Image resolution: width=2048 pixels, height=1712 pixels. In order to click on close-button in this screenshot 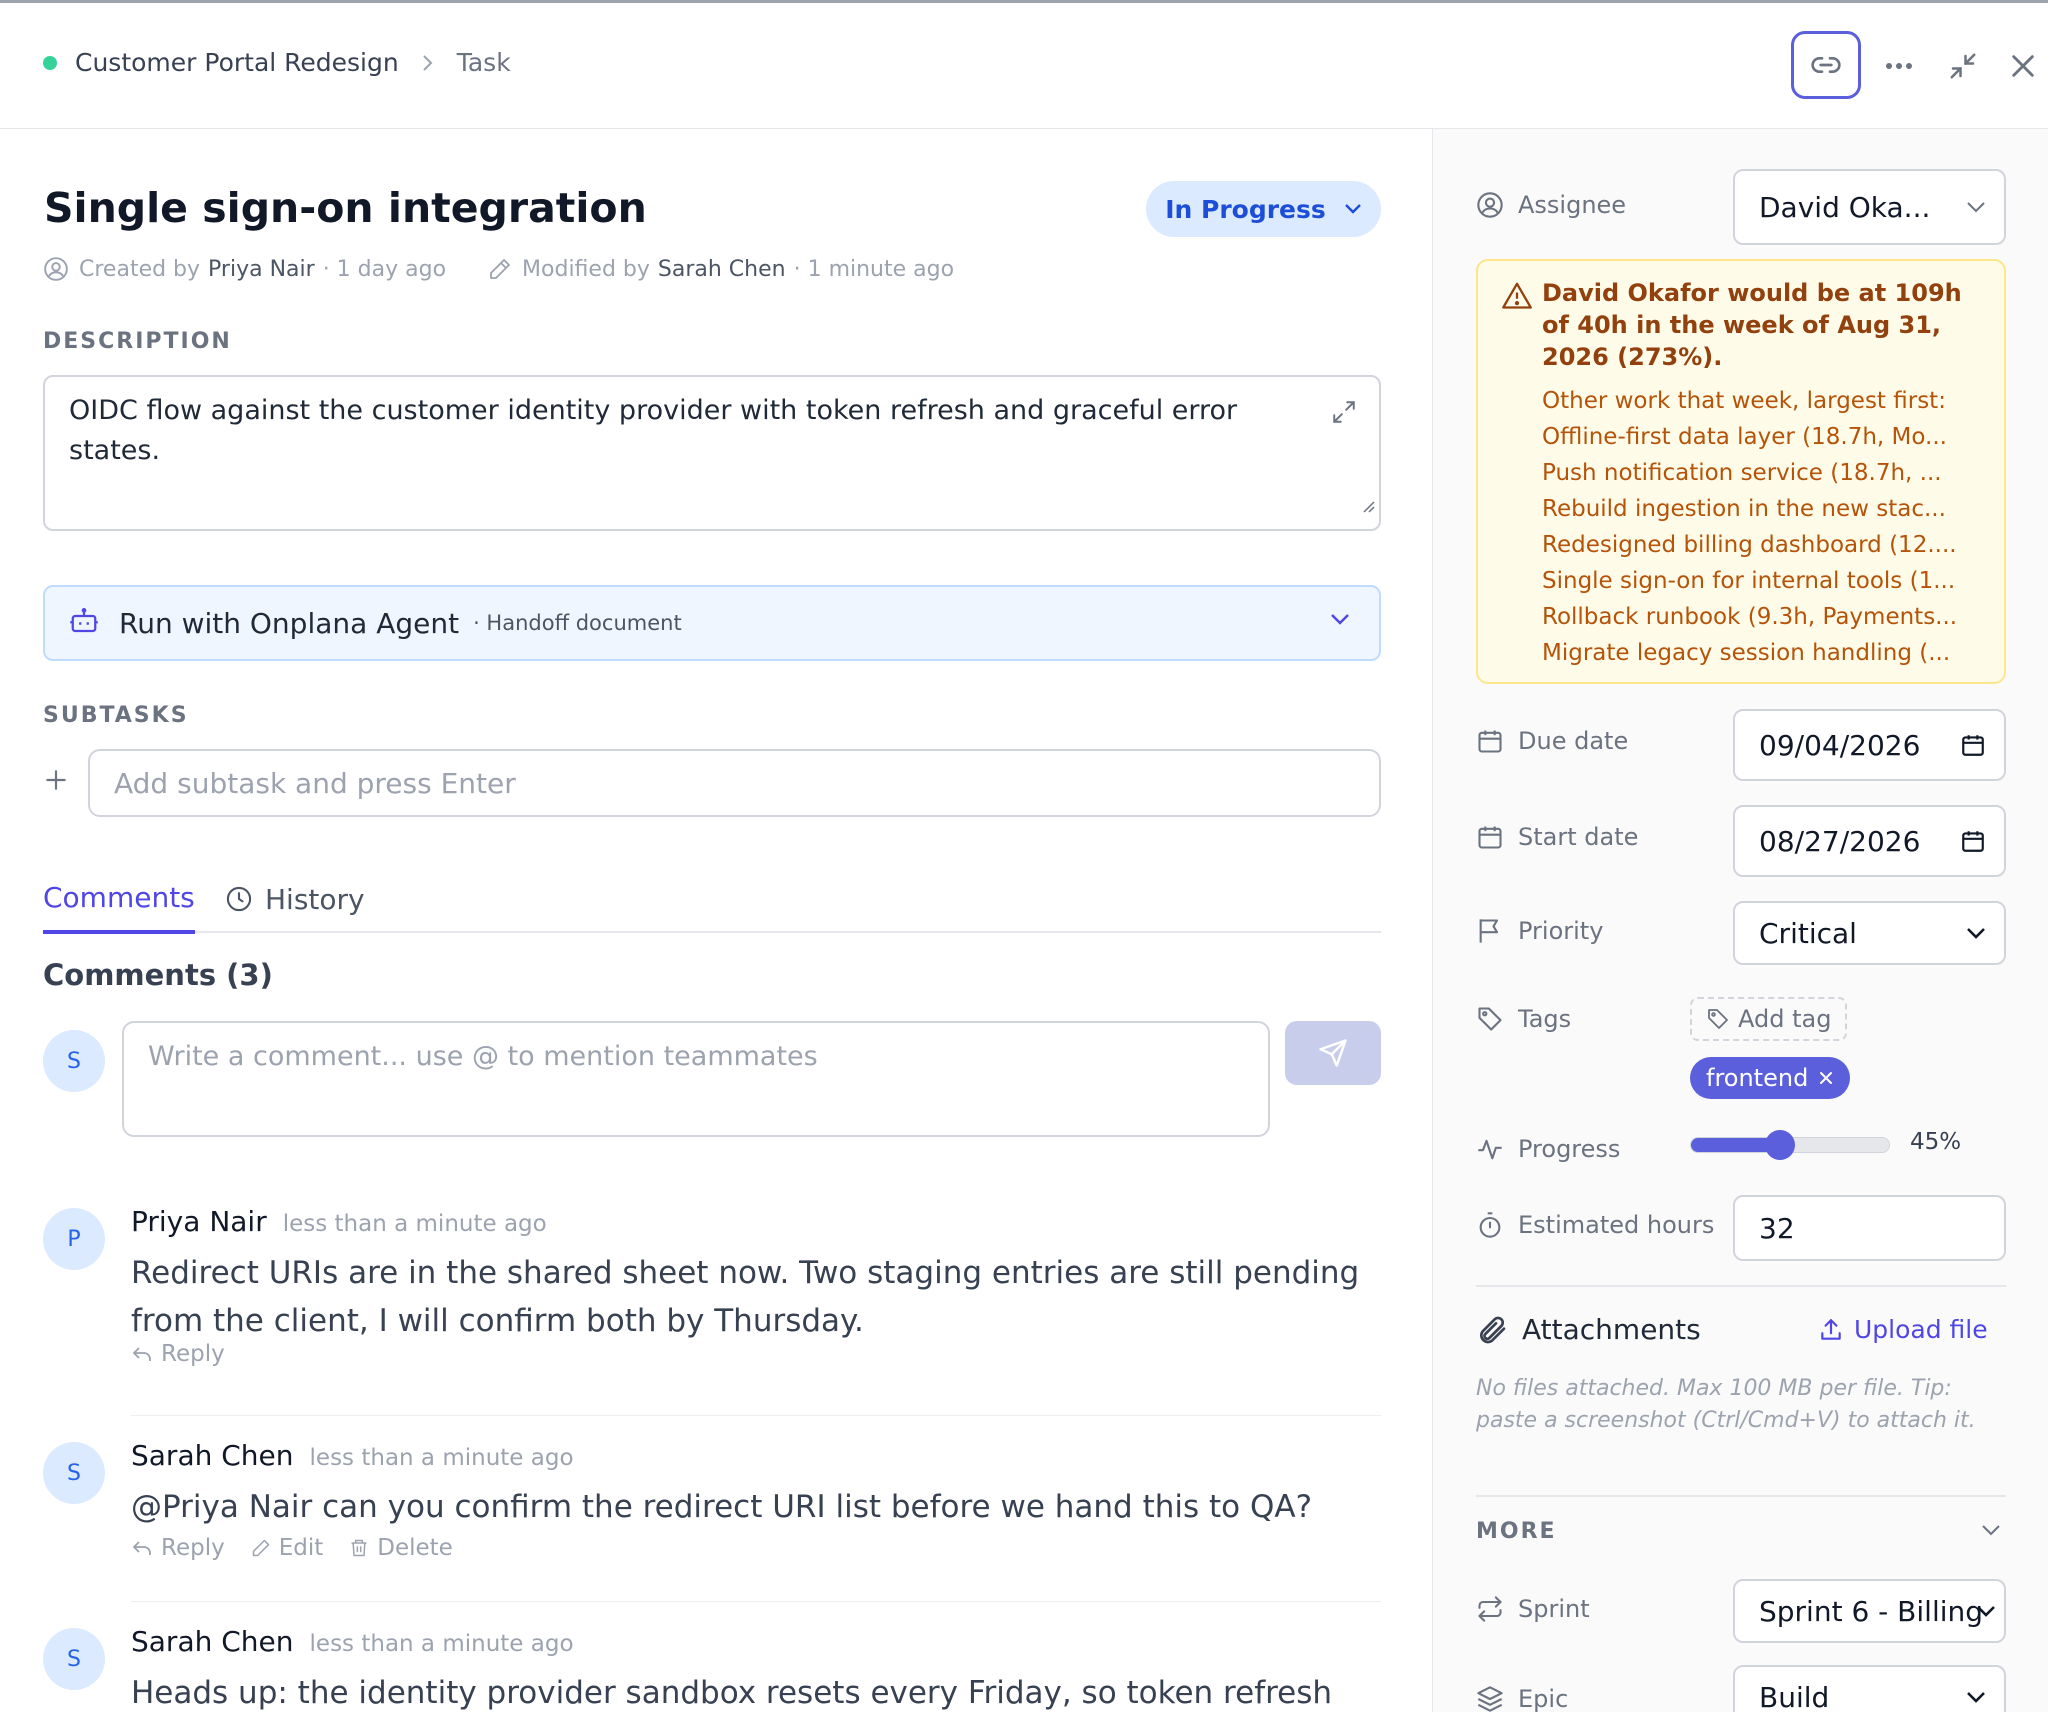, I will do `click(2018, 66)`.